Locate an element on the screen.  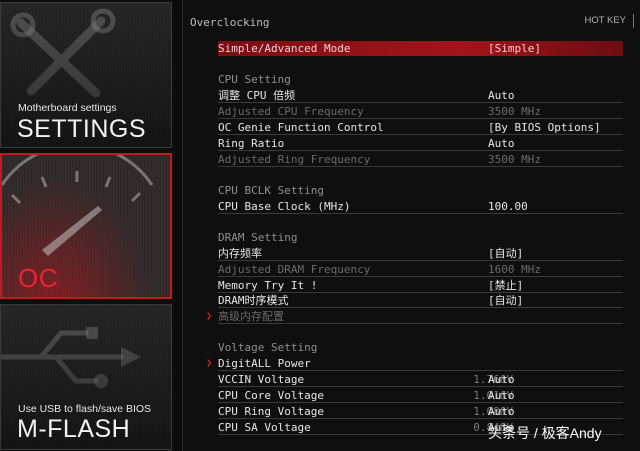
menu-tile-settings: Motherboard settings SETTINGS is located at coordinates (86, 75).